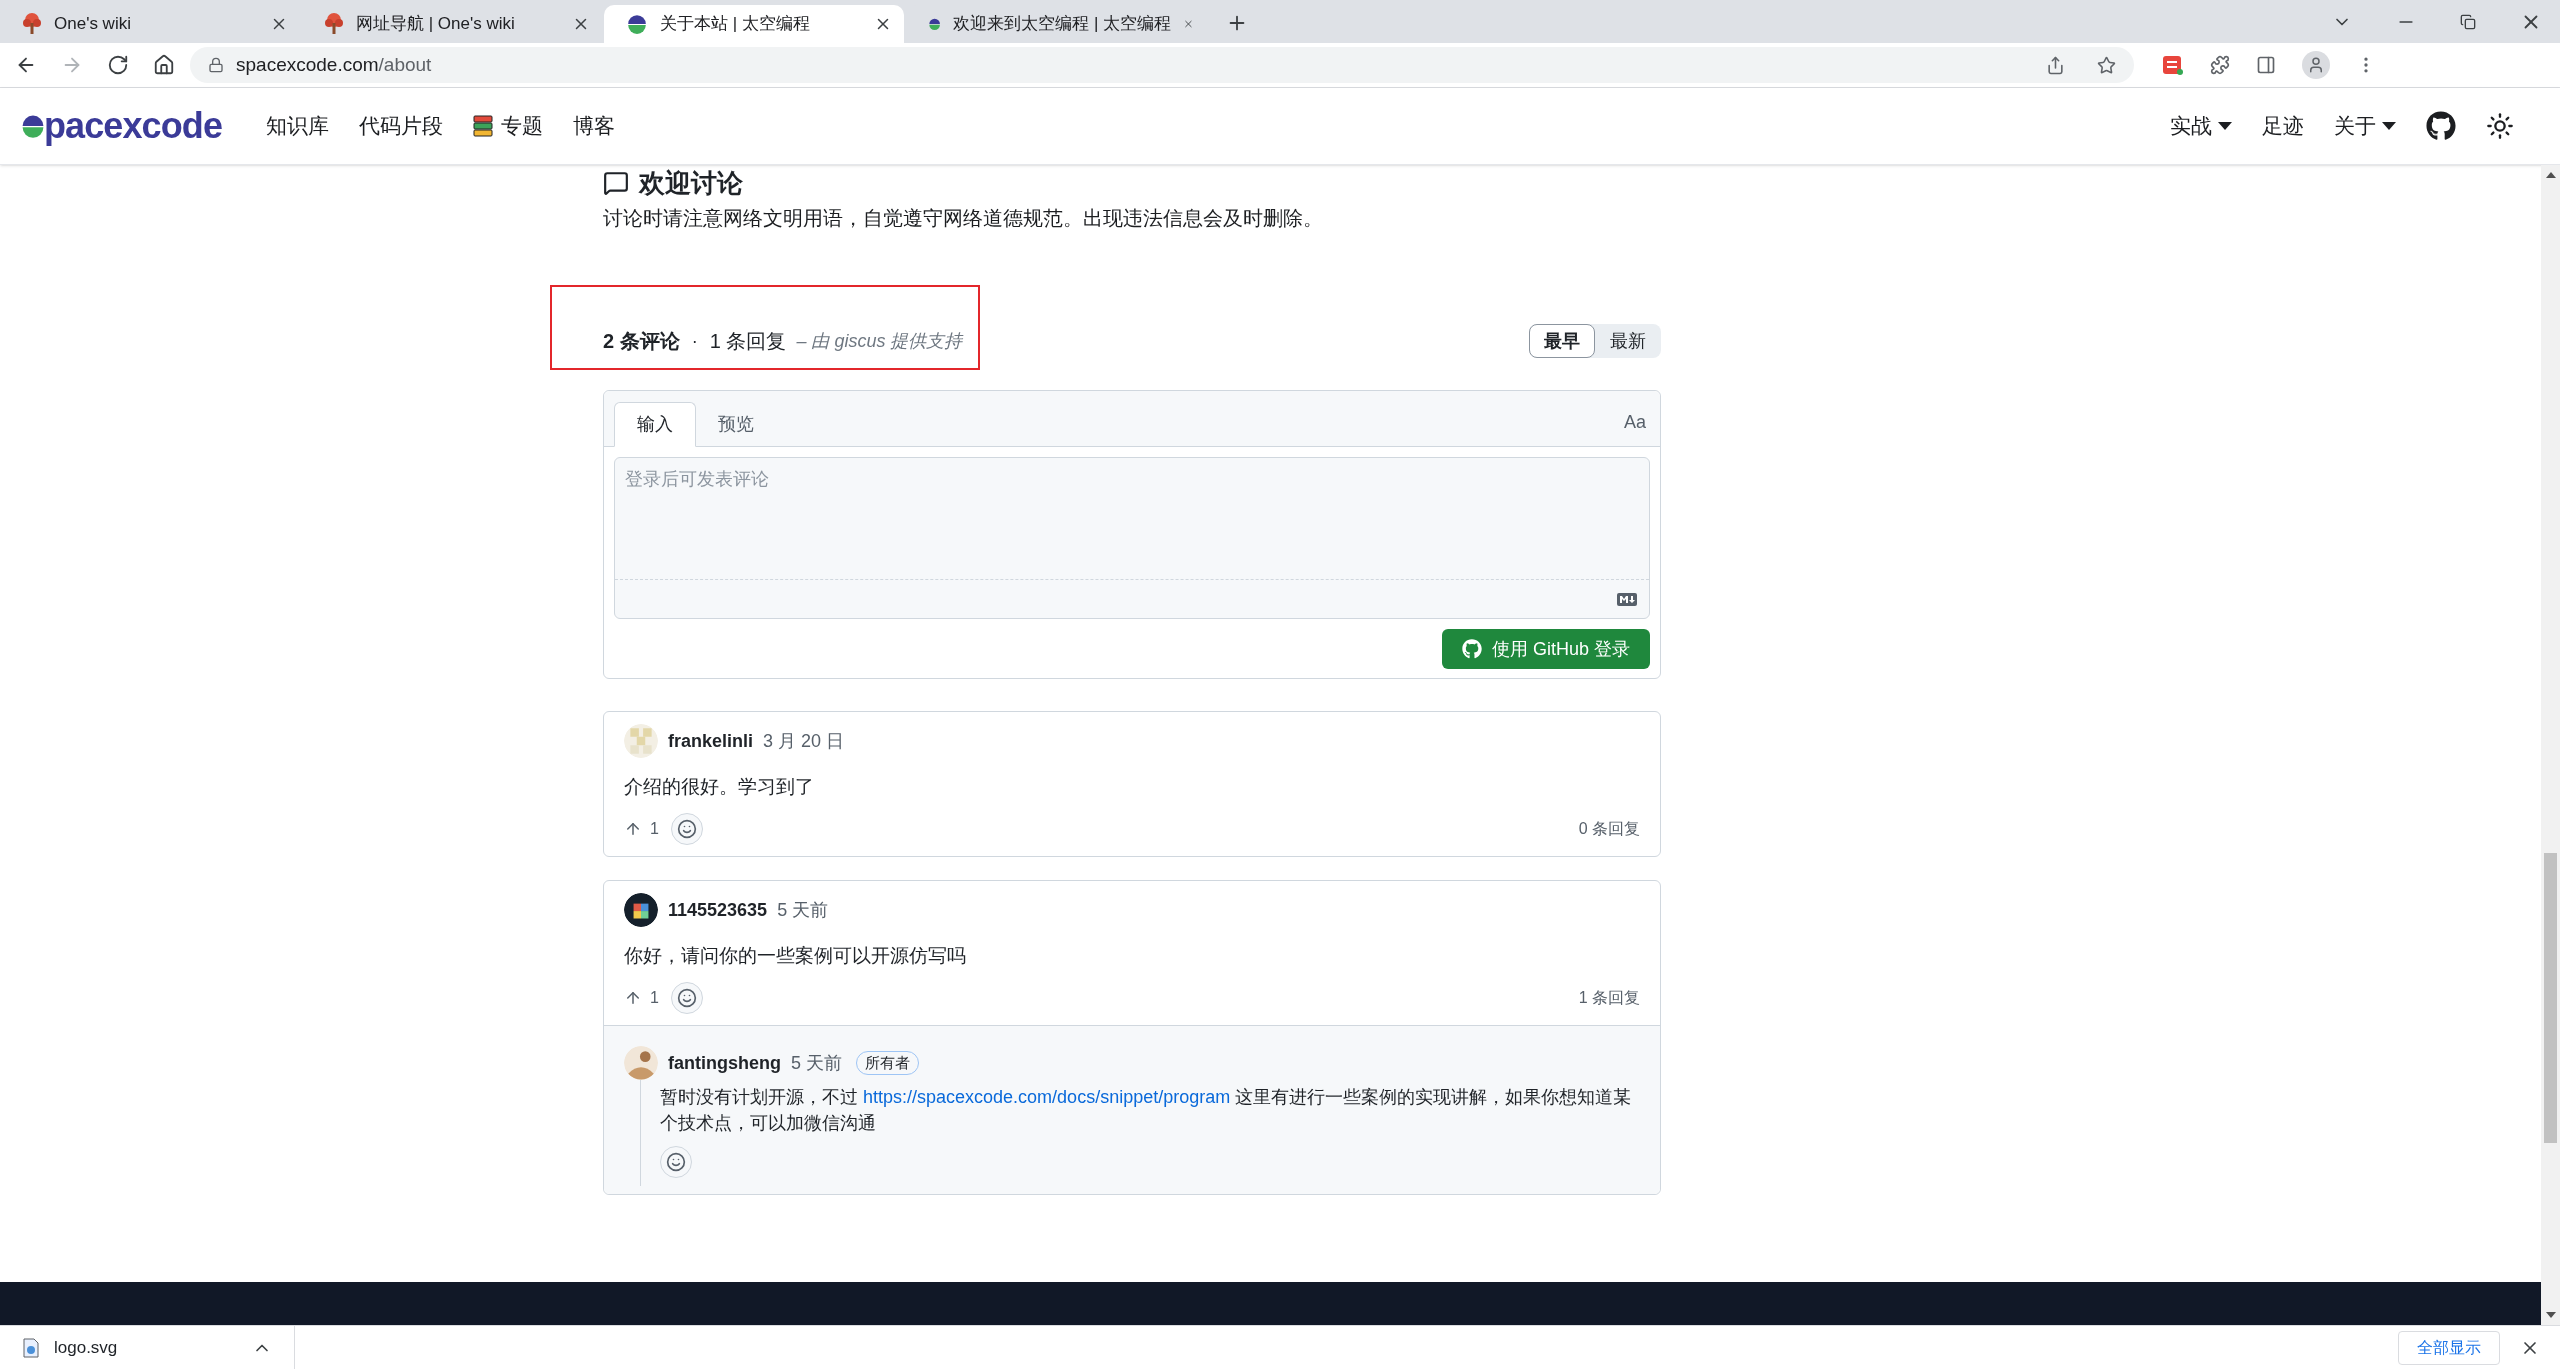 Image resolution: width=2560 pixels, height=1369 pixels. What do you see at coordinates (616, 183) in the screenshot?
I see `chat-icon` at bounding box center [616, 183].